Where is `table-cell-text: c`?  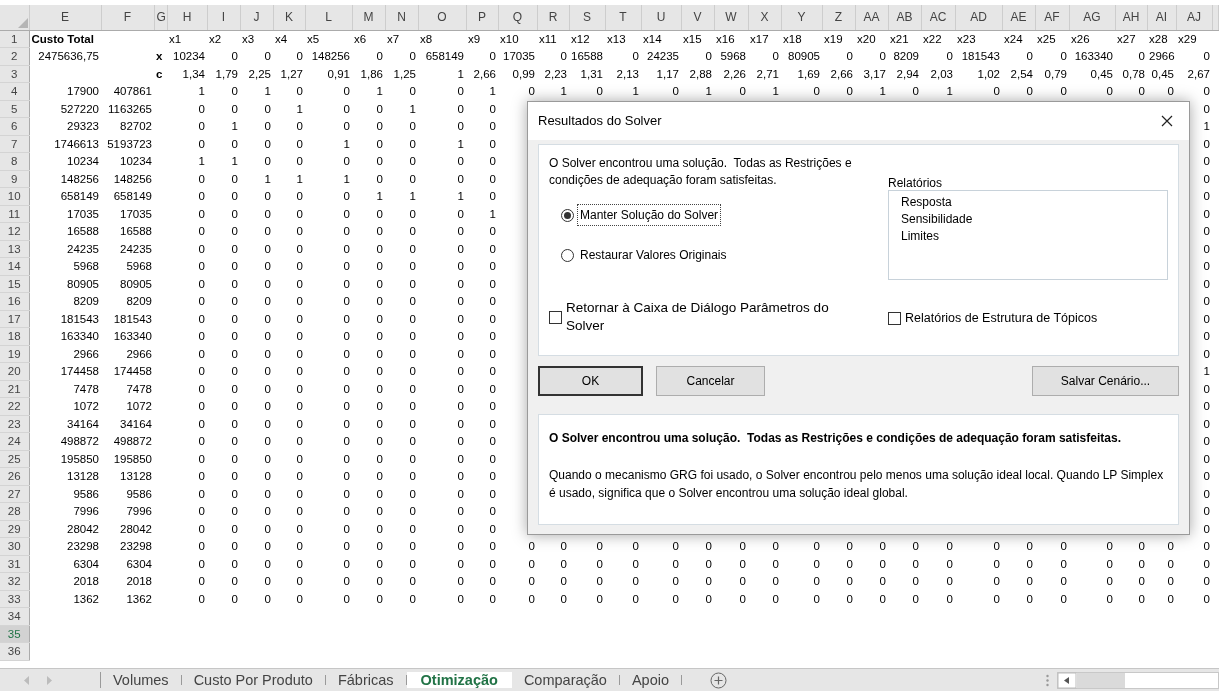
table-cell-text: c is located at coordinates (159, 74).